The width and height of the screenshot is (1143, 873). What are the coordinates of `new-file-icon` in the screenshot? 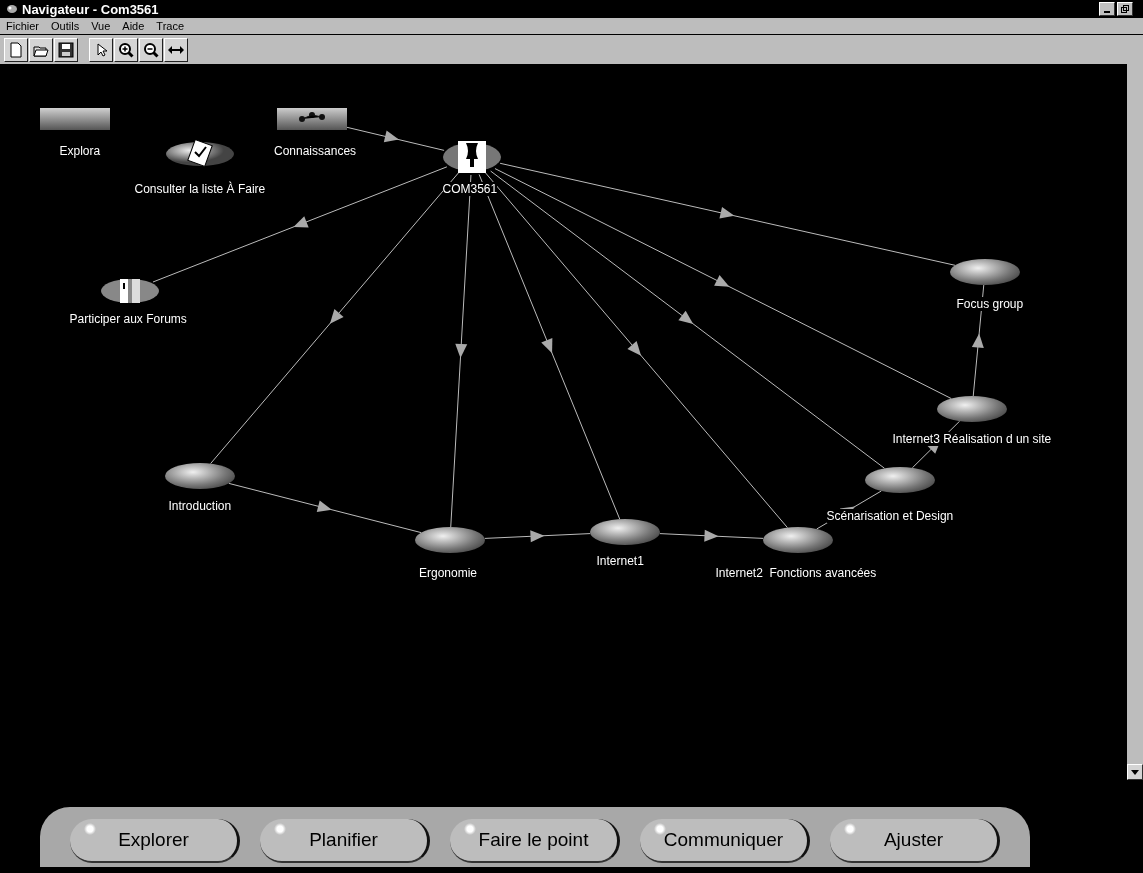 It's located at (16, 49).